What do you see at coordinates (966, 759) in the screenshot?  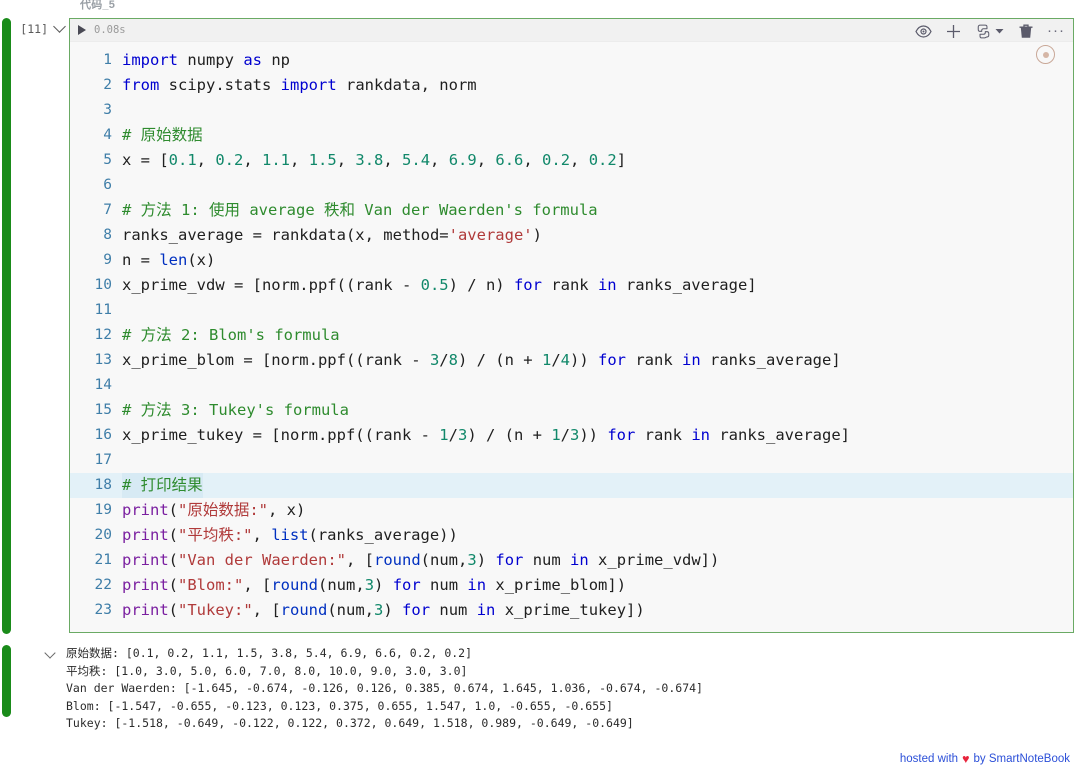 I see `heart-icon: ♥` at bounding box center [966, 759].